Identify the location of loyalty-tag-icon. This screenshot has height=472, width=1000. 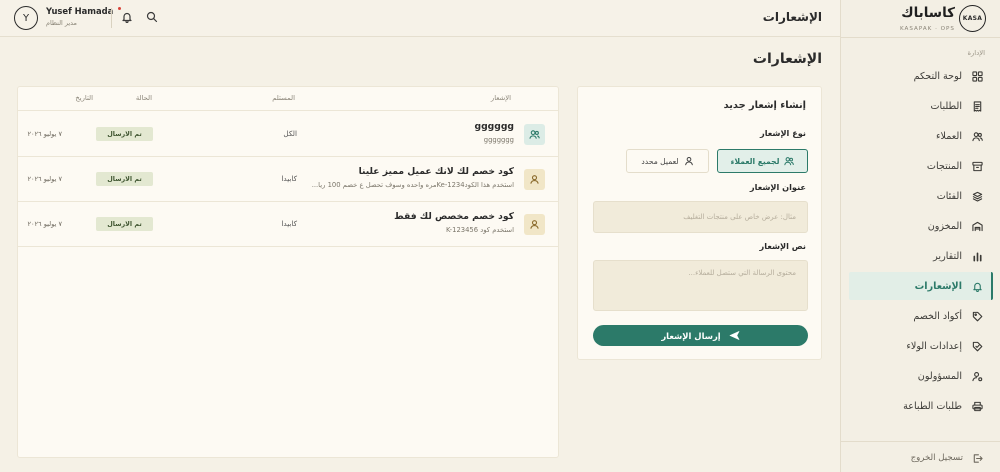
(977, 346).